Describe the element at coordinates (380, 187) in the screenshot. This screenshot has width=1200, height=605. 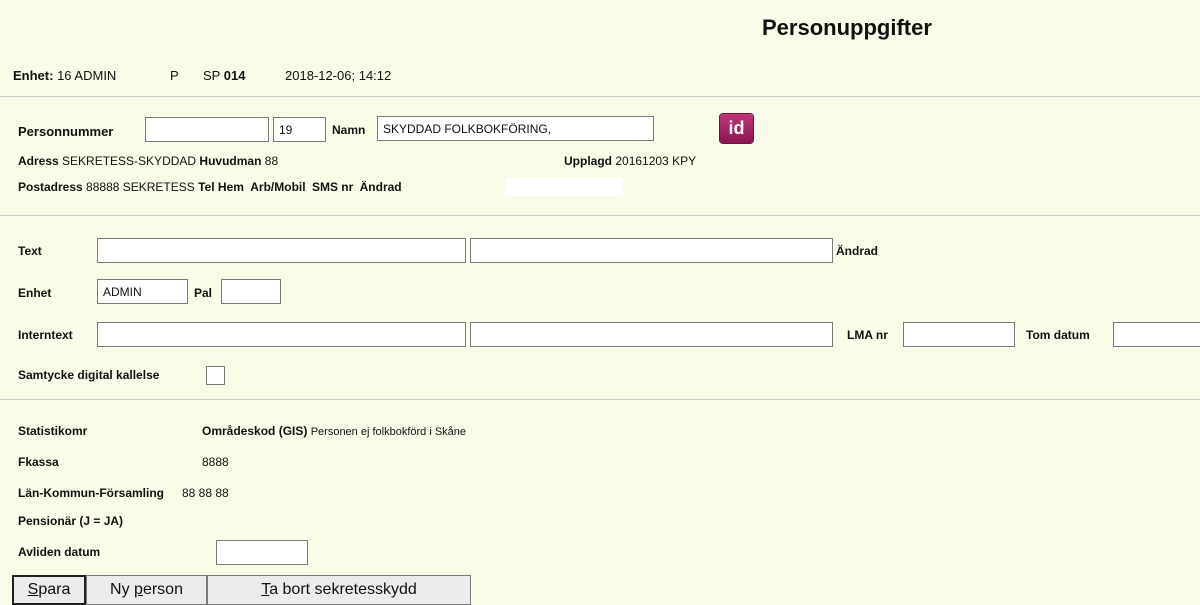
I see `andrad-label: Ändrad` at that location.